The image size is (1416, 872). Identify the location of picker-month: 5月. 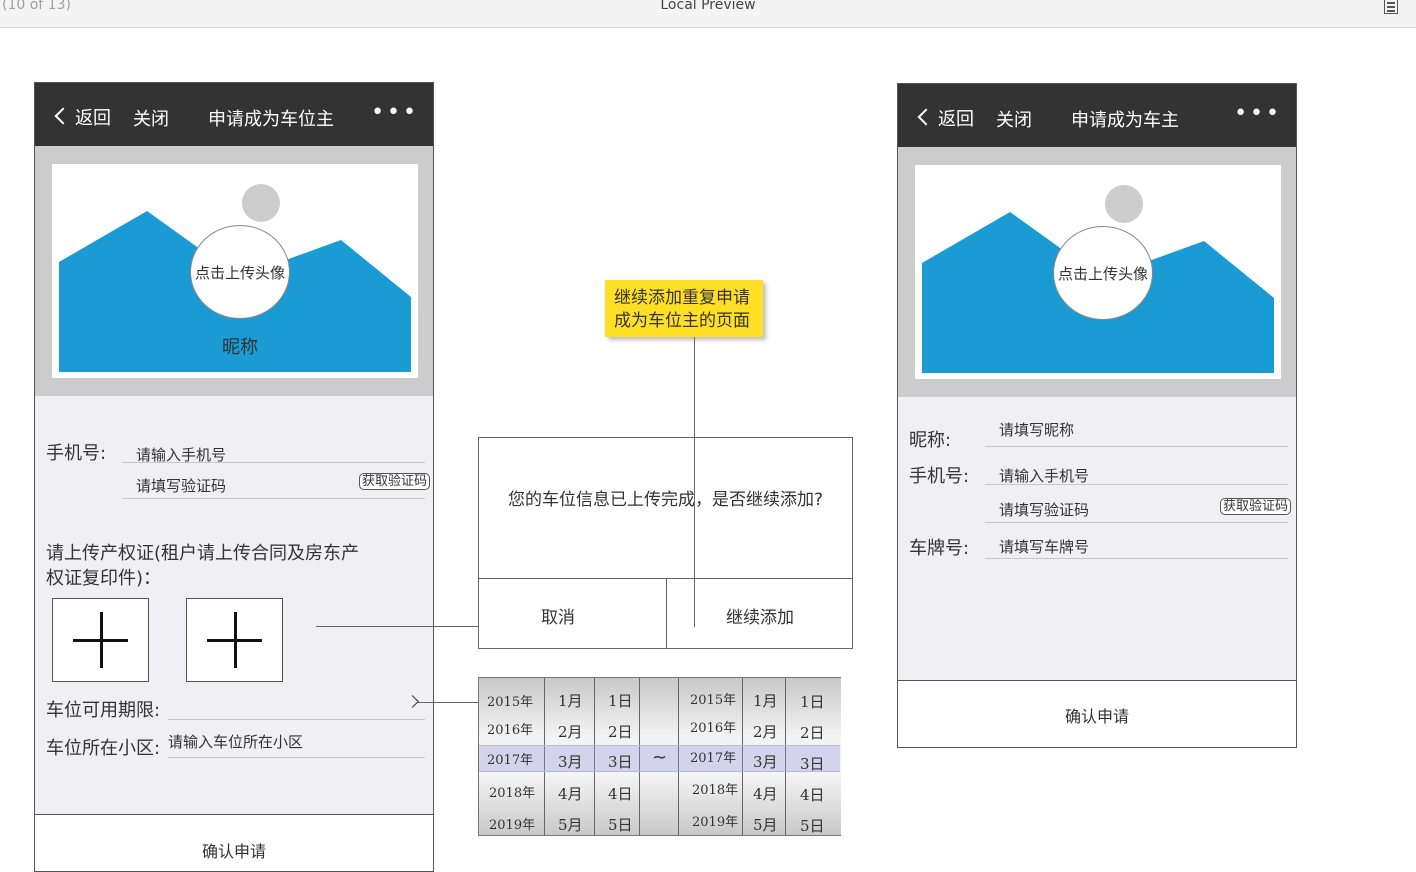
(570, 824).